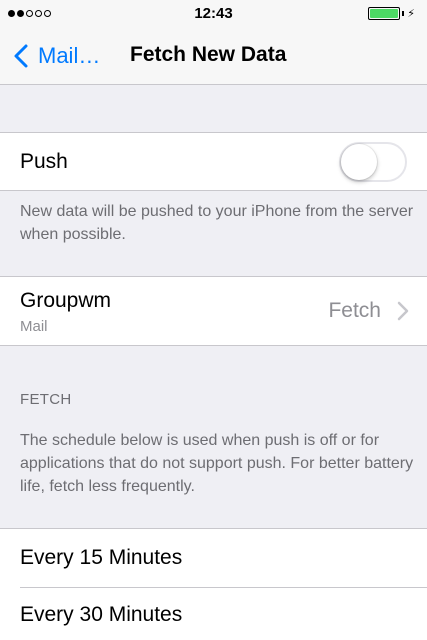 This screenshot has width=427, height=640. Describe the element at coordinates (411, 14) in the screenshot. I see `charging-bolt-icon: ⚡` at that location.